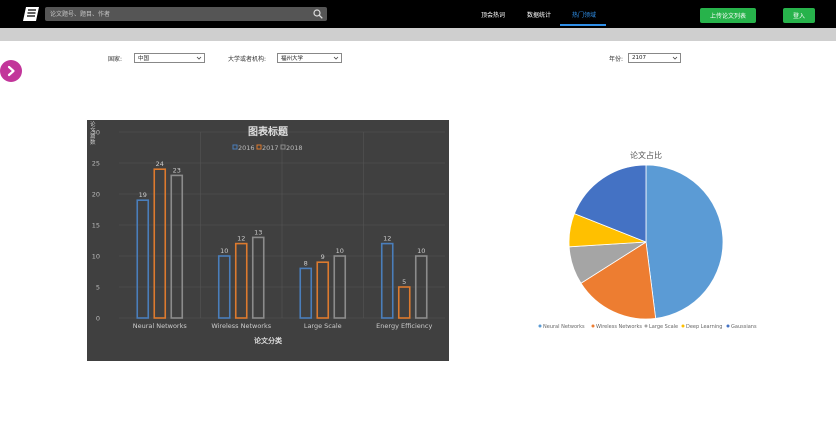 This screenshot has width=836, height=428. What do you see at coordinates (728, 15) in the screenshot?
I see `upload-button: 上传论文列表` at bounding box center [728, 15].